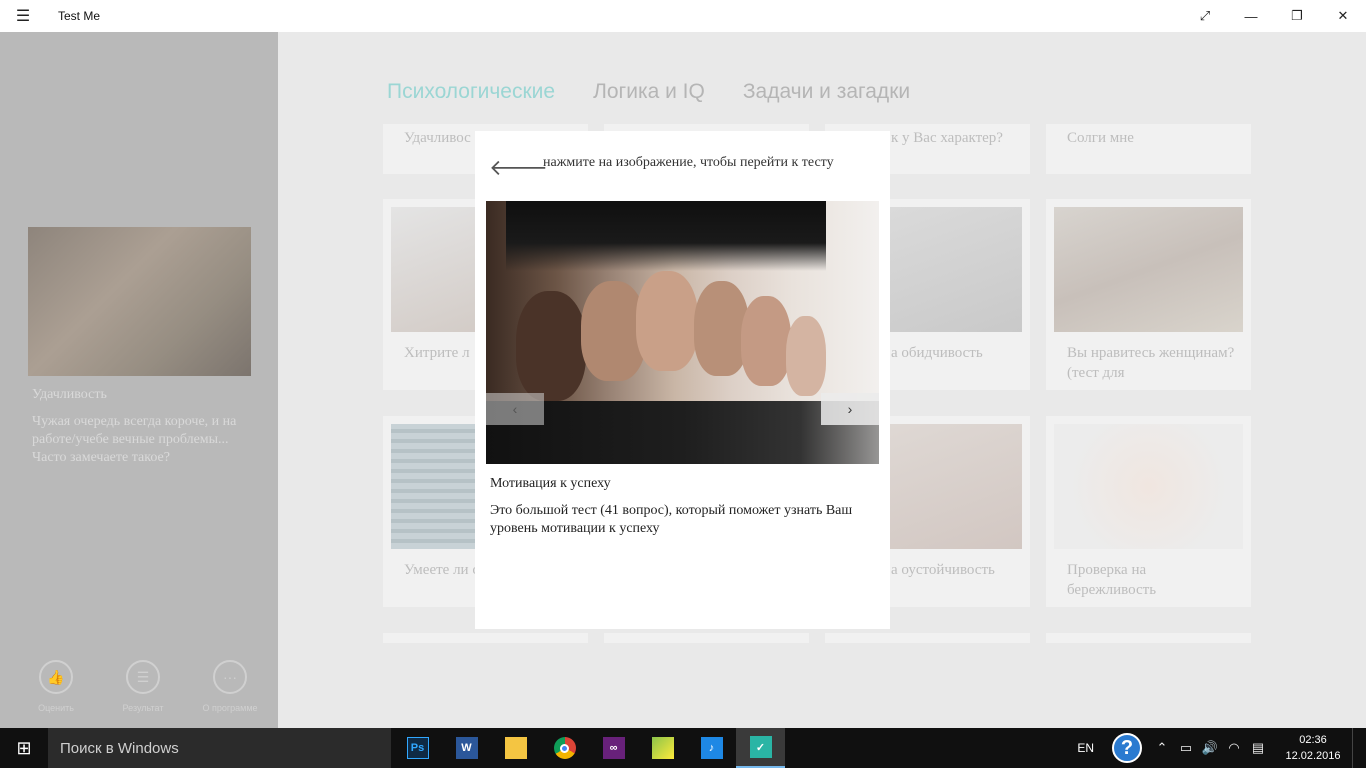  Describe the element at coordinates (1251, 16) in the screenshot. I see `minimize-icon: —` at that location.